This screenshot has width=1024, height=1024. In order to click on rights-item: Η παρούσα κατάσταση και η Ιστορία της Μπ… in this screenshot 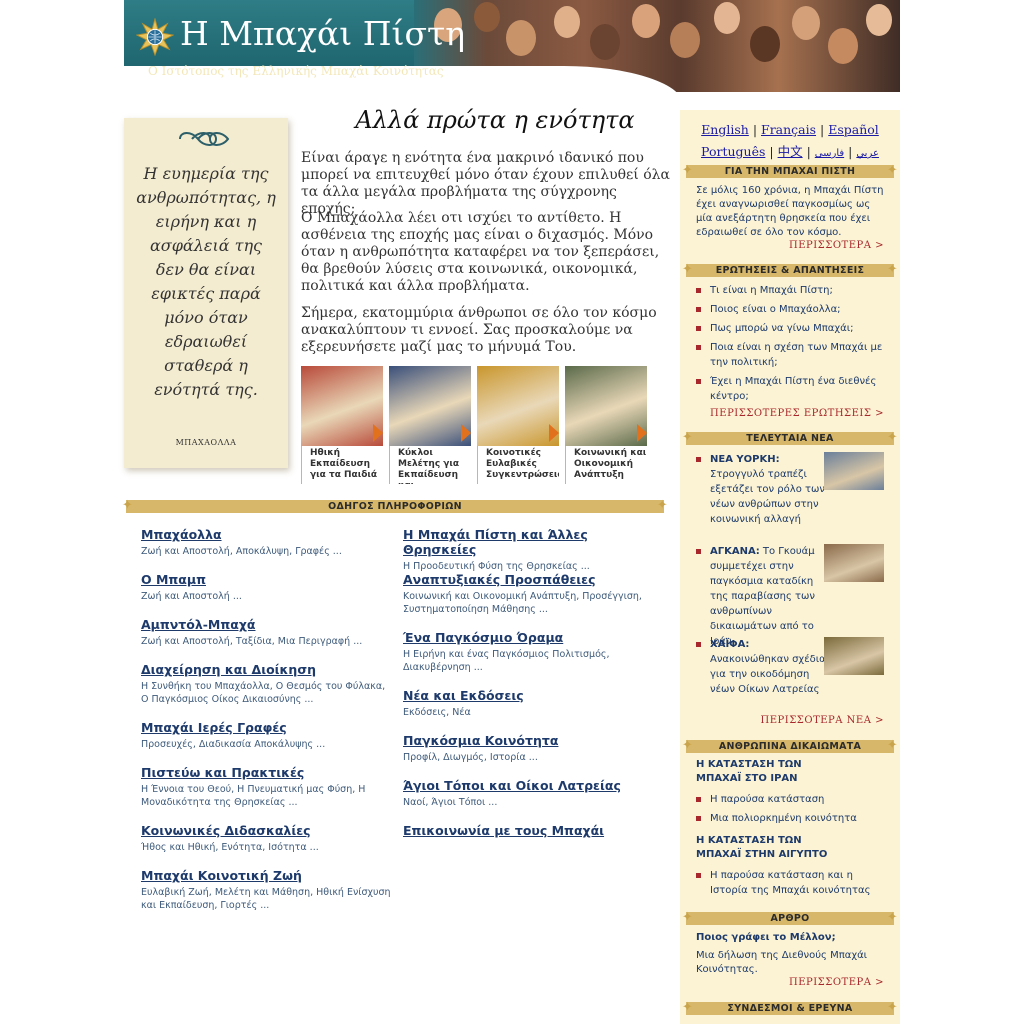, I will do `click(792, 883)`.